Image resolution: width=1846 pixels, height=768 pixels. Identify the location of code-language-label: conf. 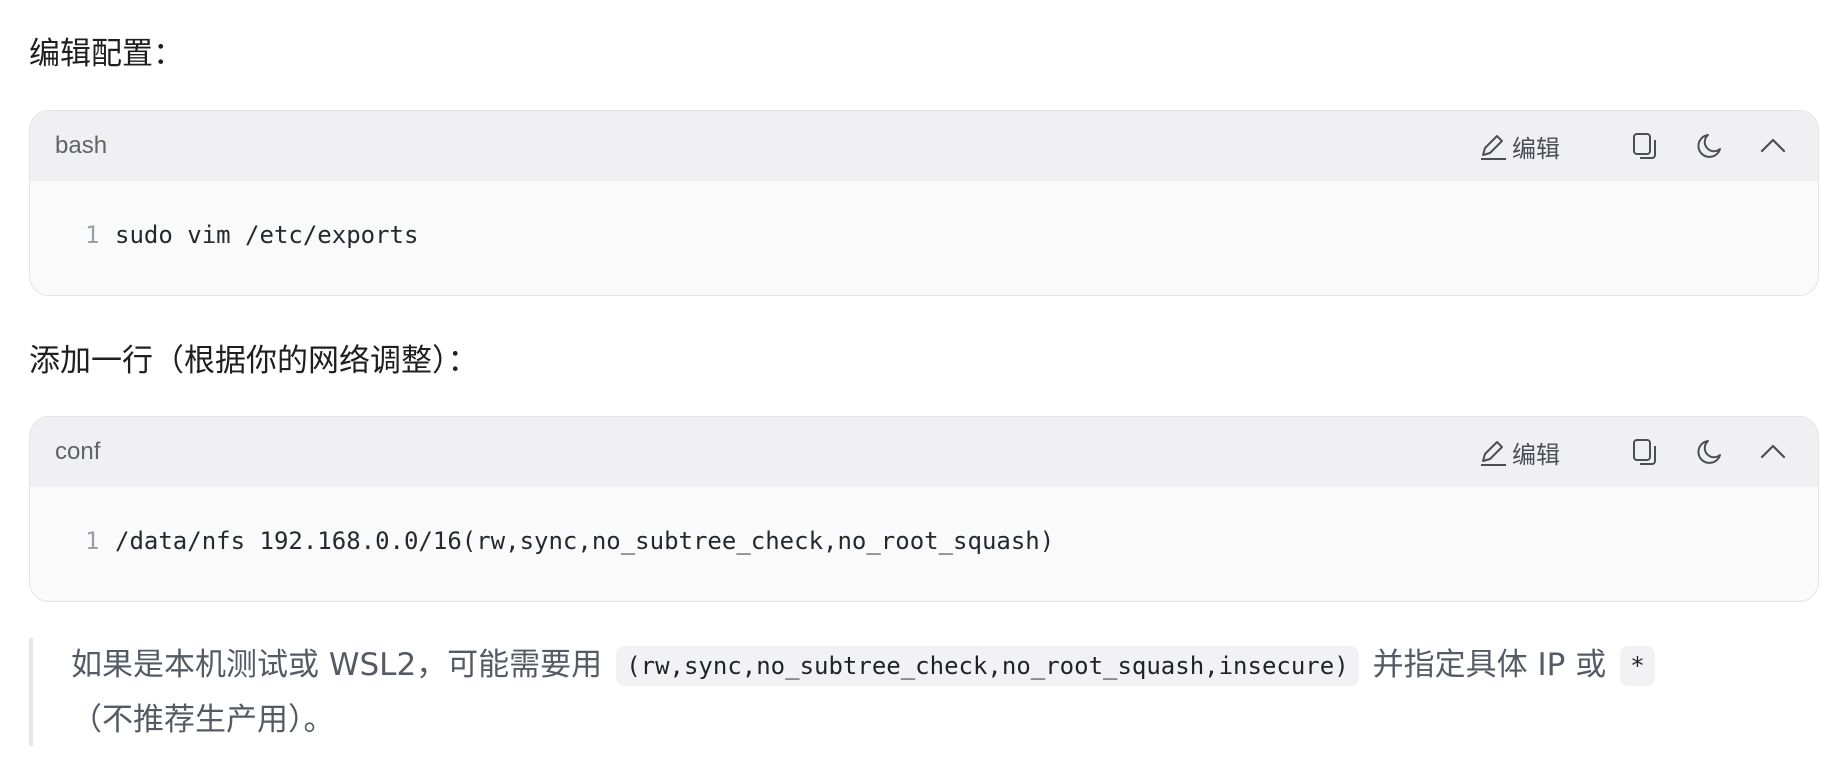
(78, 451).